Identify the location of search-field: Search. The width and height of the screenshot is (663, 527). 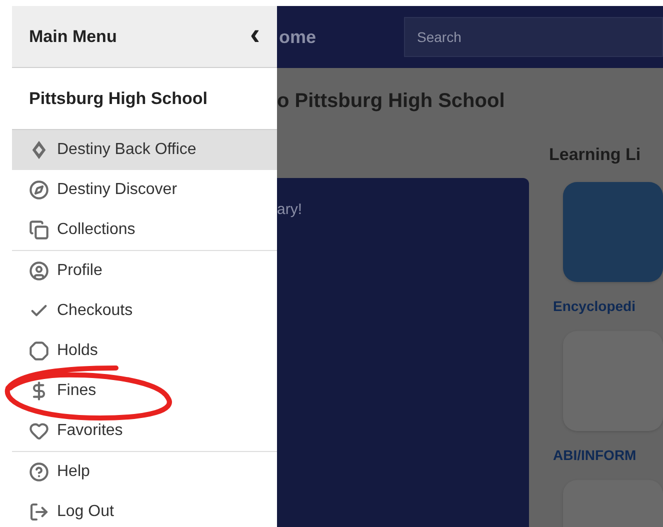
(533, 37).